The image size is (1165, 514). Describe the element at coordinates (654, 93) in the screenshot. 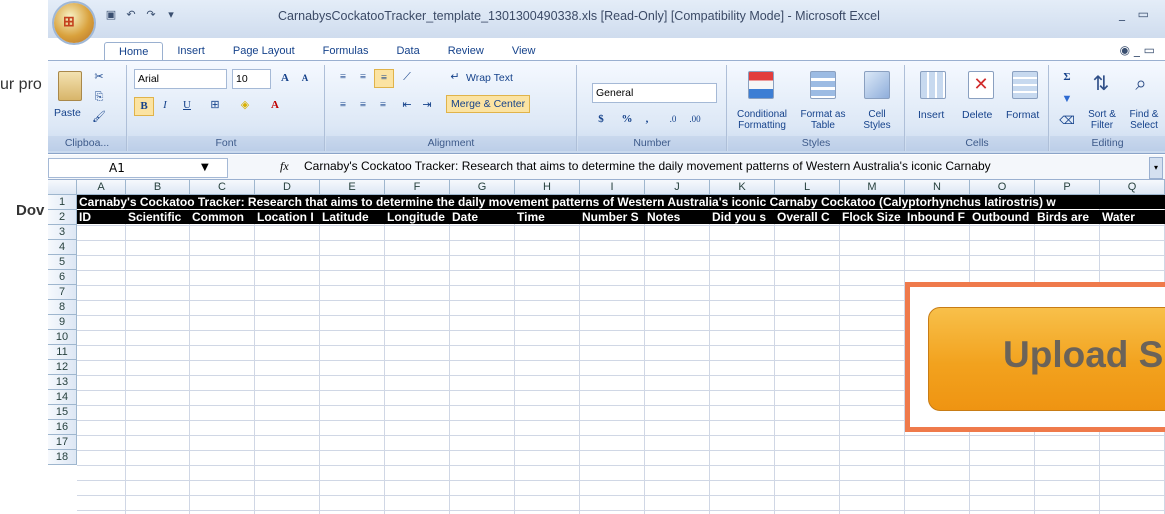

I see `number-format-select: General` at that location.